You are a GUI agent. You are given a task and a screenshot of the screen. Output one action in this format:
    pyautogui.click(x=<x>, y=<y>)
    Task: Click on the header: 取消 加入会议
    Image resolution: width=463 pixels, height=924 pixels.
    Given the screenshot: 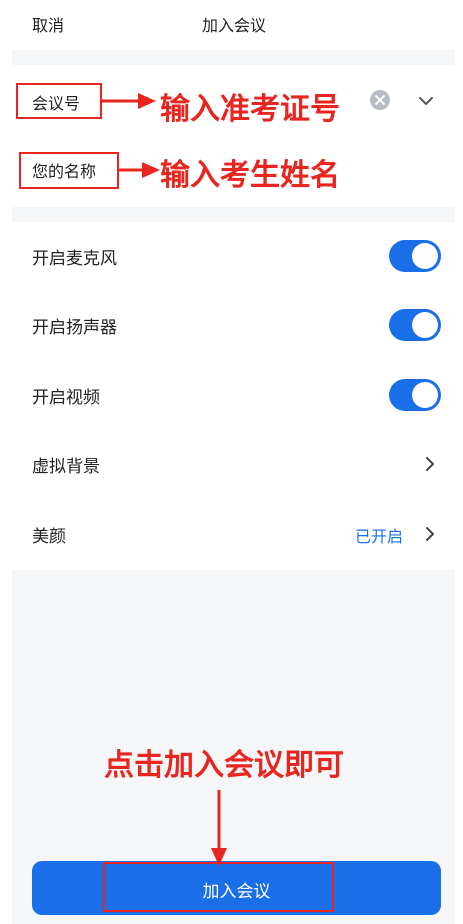 What is the action you would take?
    pyautogui.click(x=236, y=25)
    